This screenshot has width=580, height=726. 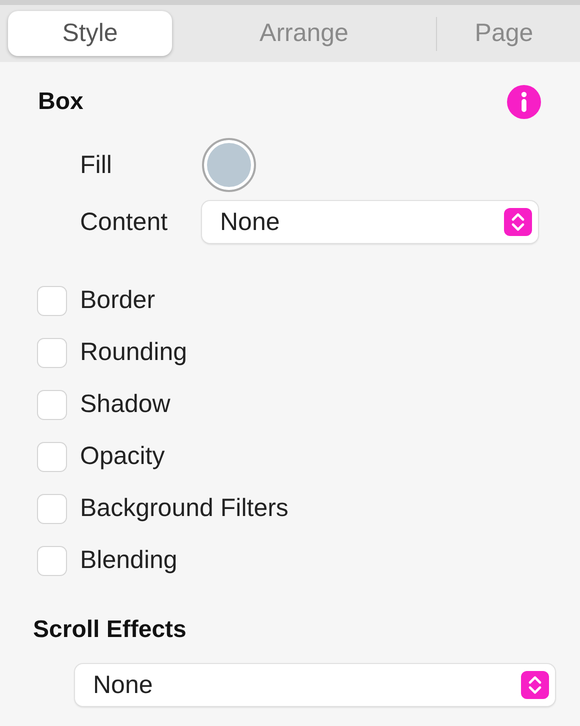 What do you see at coordinates (122, 456) in the screenshot?
I see `checkbox-label: Opacity` at bounding box center [122, 456].